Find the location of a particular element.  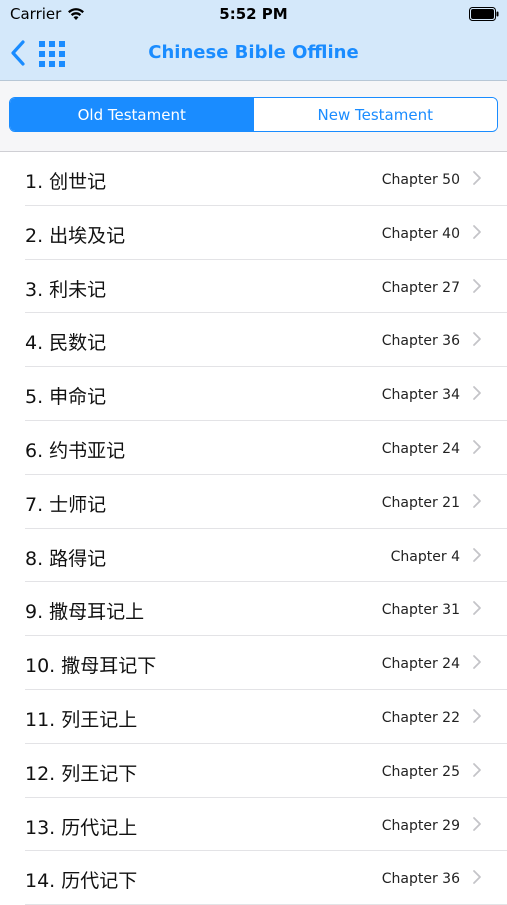

battery-icon is located at coordinates (484, 14).